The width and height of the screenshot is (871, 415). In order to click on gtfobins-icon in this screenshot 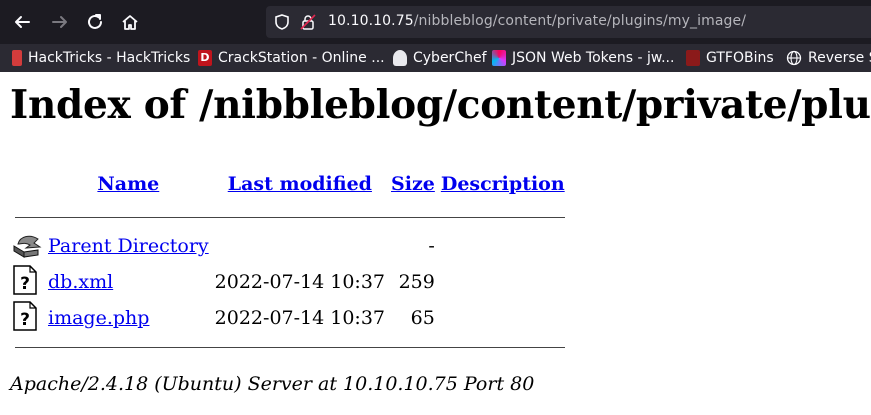, I will do `click(693, 58)`.